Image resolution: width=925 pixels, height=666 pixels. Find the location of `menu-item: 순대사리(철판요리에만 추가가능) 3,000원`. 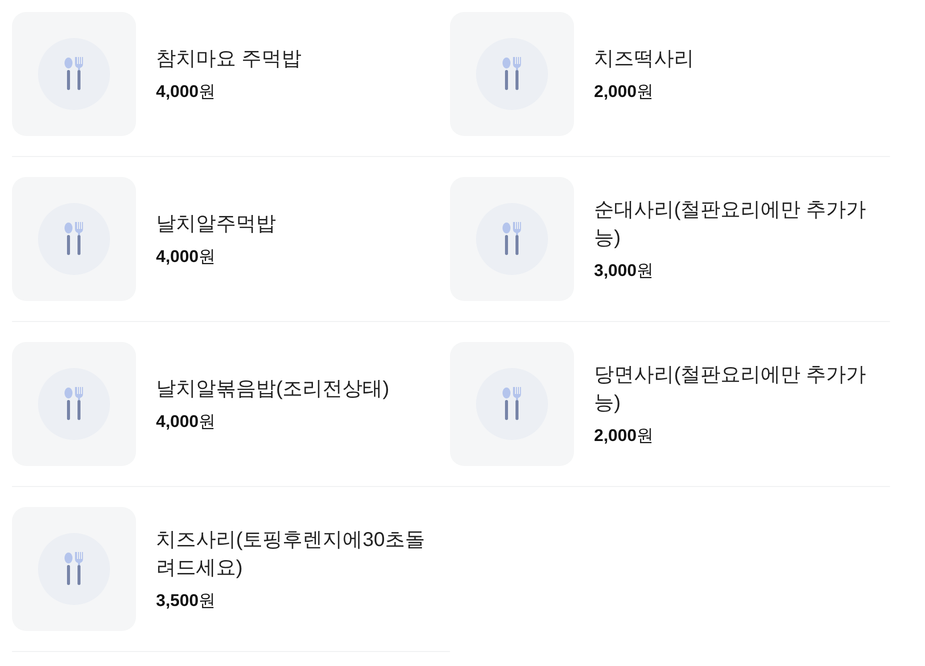

menu-item: 순대사리(철판요리에만 추가가능) 3,000원 is located at coordinates (670, 239).